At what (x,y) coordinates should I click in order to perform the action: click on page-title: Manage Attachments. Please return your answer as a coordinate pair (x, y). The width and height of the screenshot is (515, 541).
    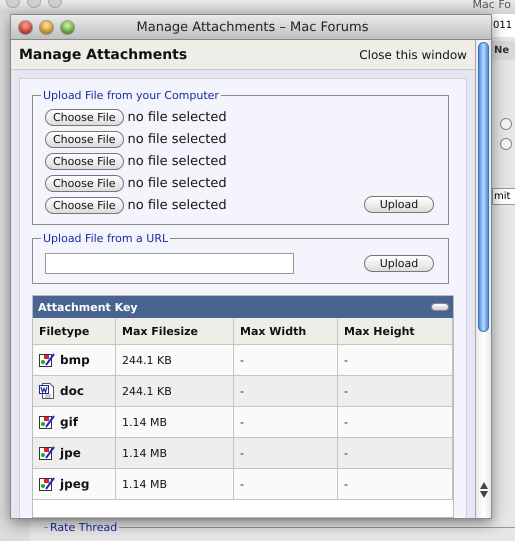
    Looking at the image, I should click on (103, 54).